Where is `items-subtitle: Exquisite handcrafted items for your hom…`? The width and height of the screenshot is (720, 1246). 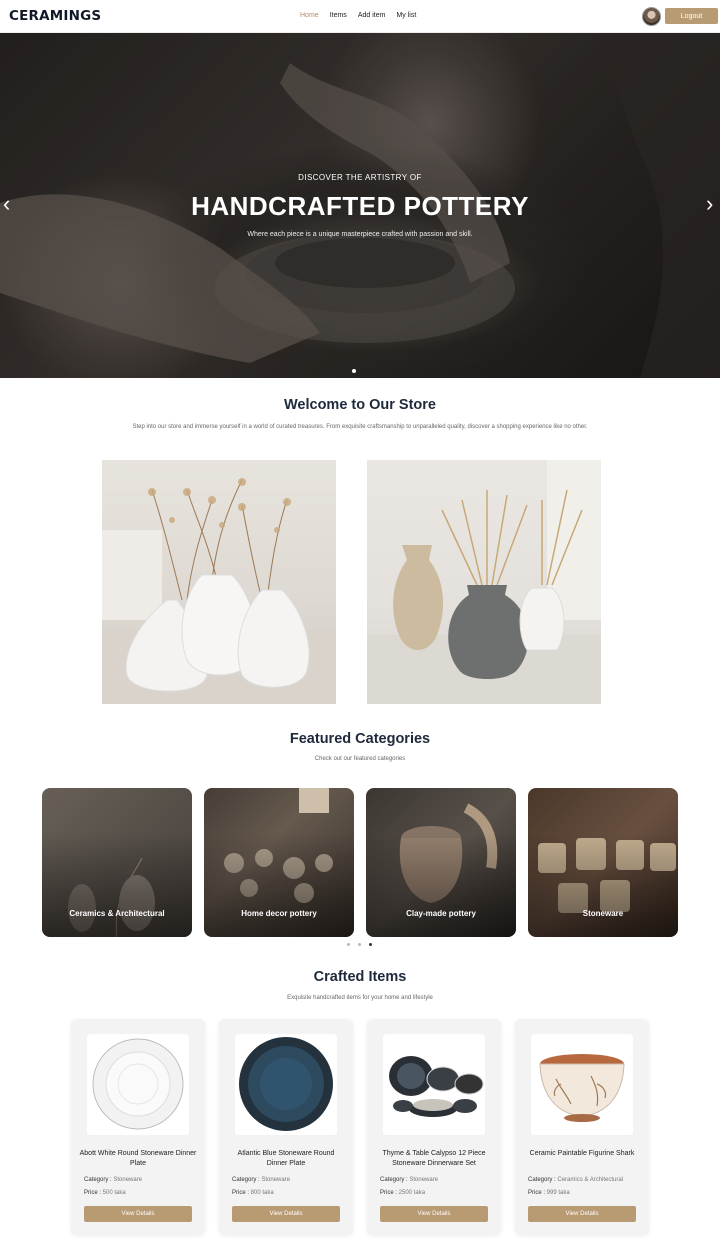 items-subtitle: Exquisite handcrafted items for your hom… is located at coordinates (360, 998).